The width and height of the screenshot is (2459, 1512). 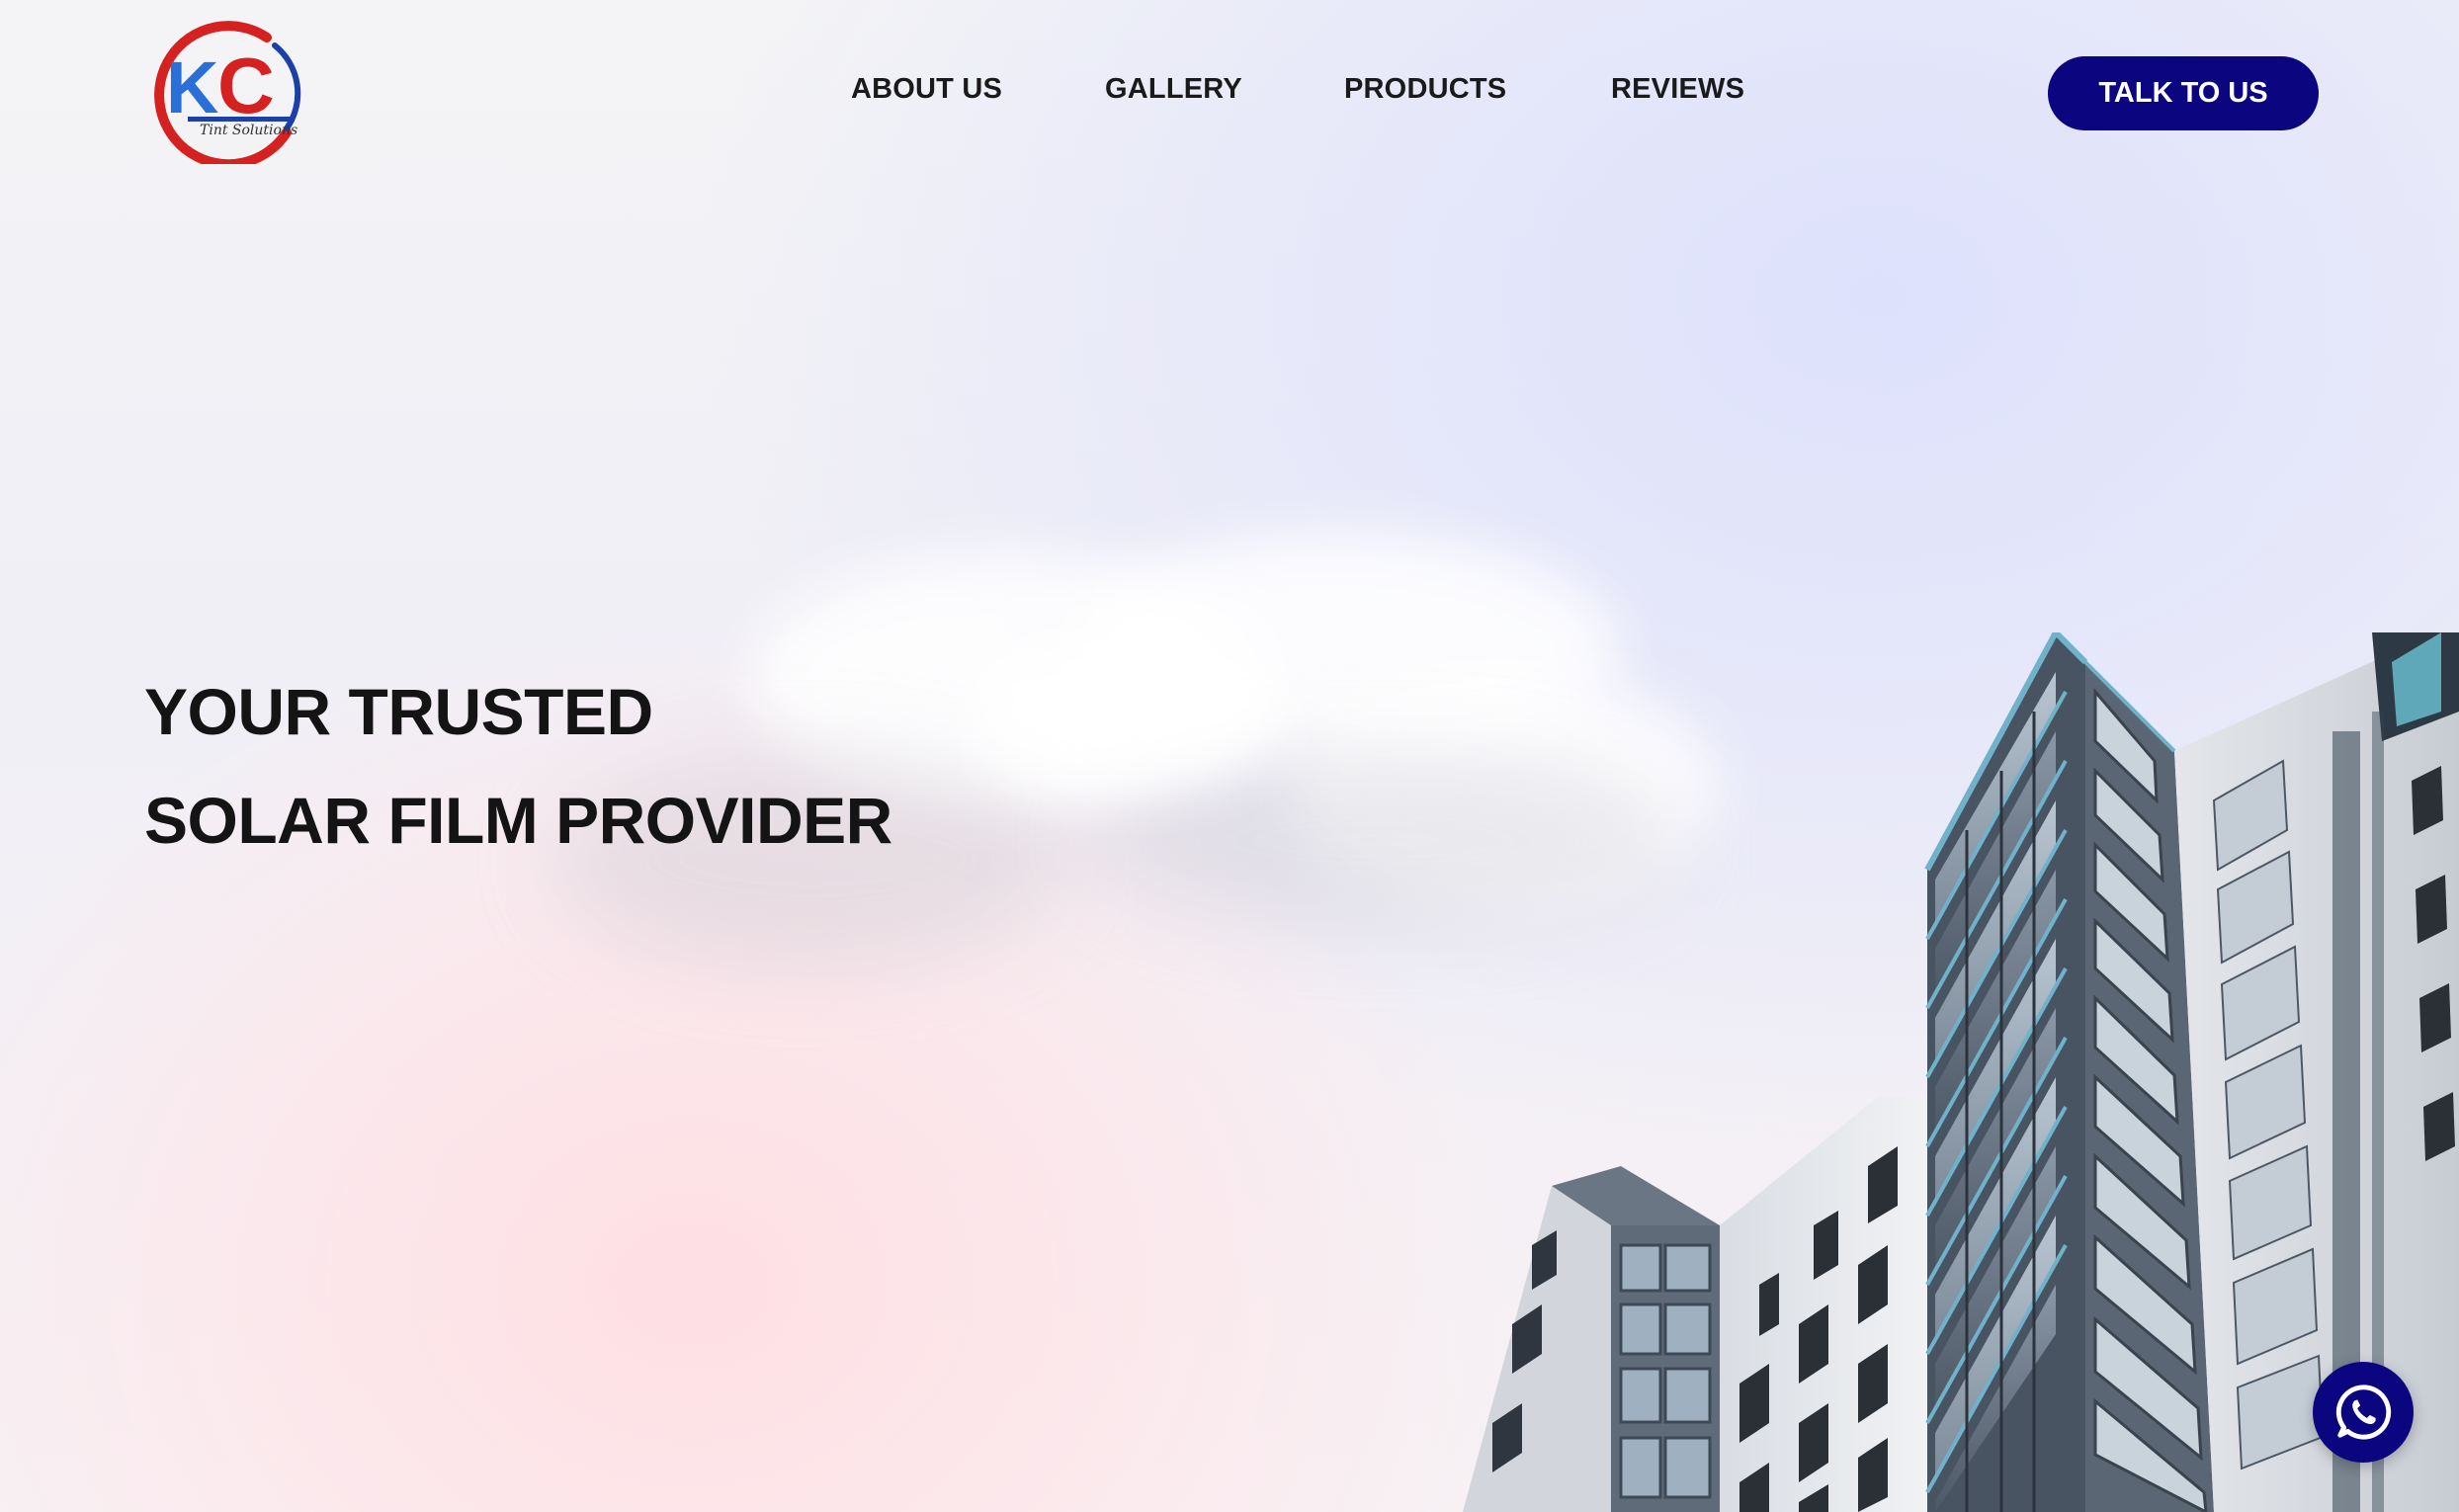 What do you see at coordinates (926, 89) in the screenshot?
I see `nav-about-us: ABOUT US` at bounding box center [926, 89].